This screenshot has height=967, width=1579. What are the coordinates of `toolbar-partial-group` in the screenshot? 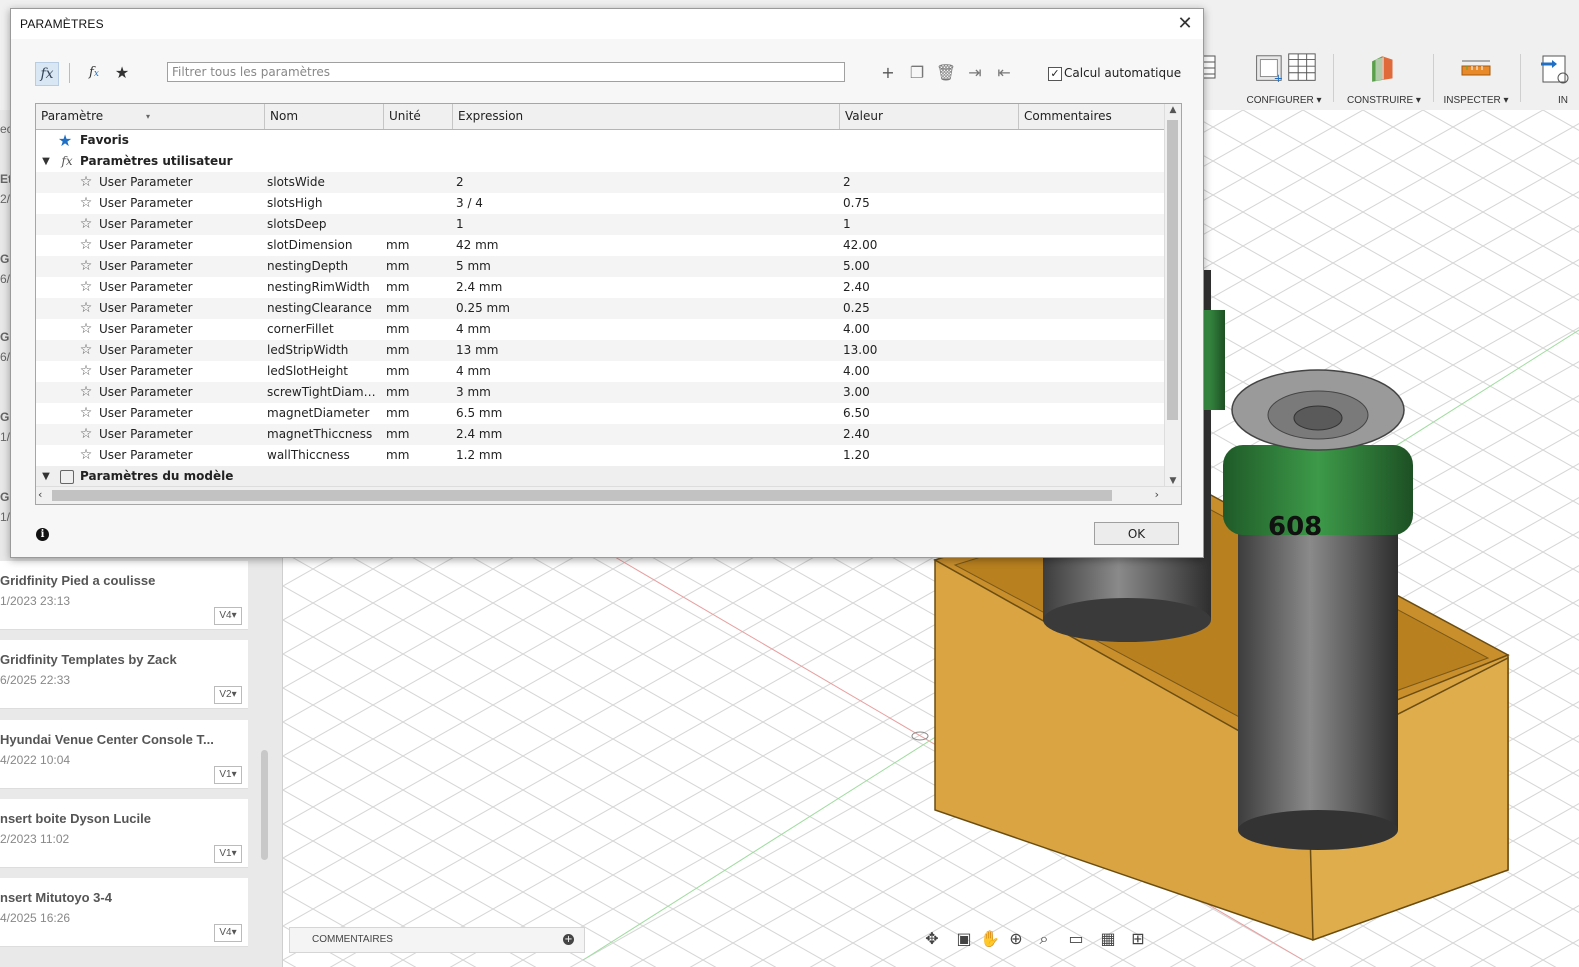 It's located at (1209, 75).